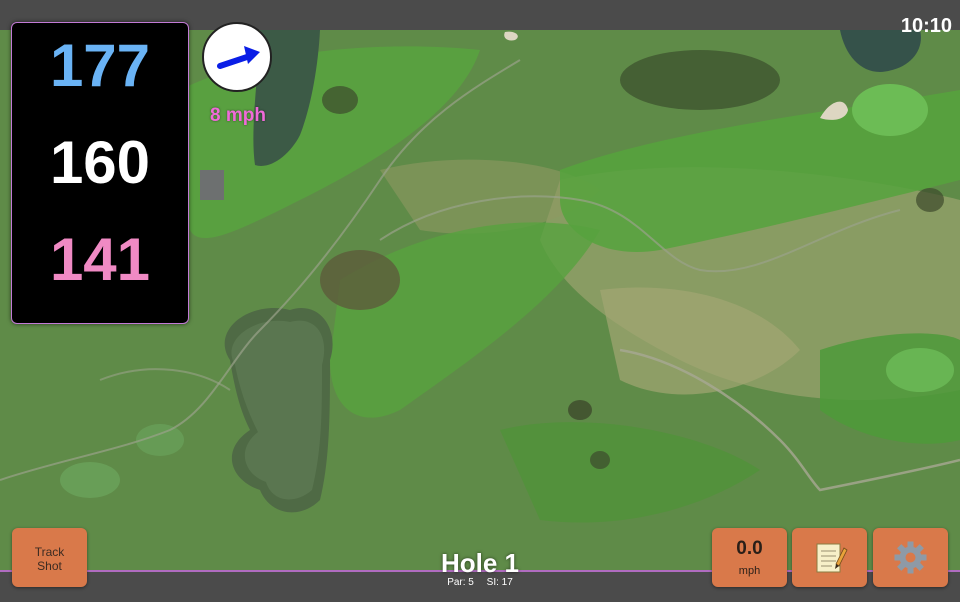 The image size is (960, 602). What do you see at coordinates (480, 563) in the screenshot?
I see `hole-title: Hole 1` at bounding box center [480, 563].